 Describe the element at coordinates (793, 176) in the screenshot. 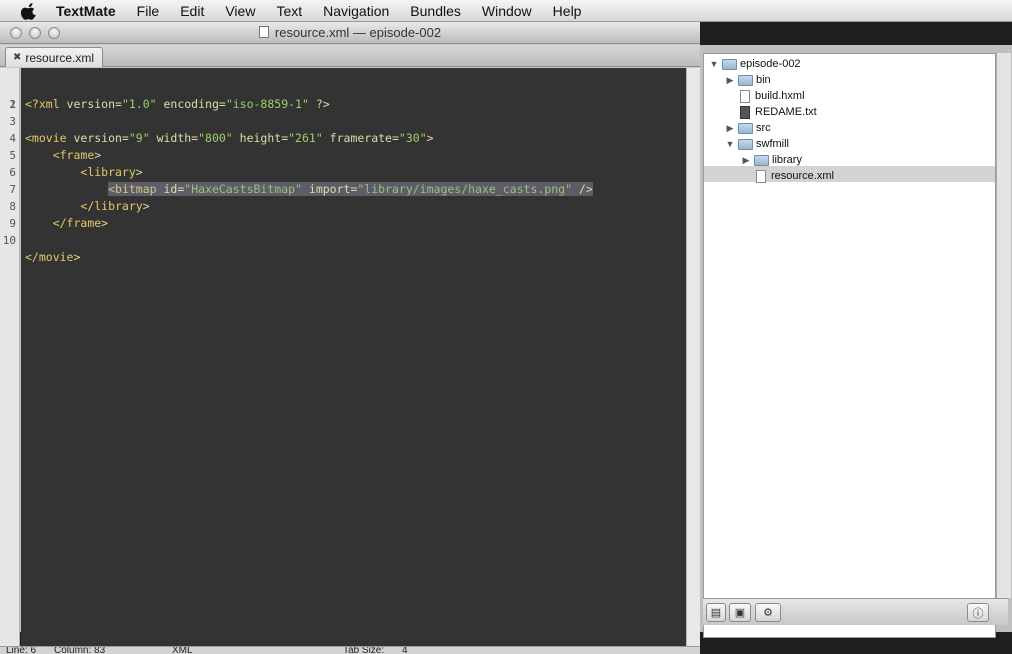

I see `tree-item-resource-xml: resource.xml` at that location.